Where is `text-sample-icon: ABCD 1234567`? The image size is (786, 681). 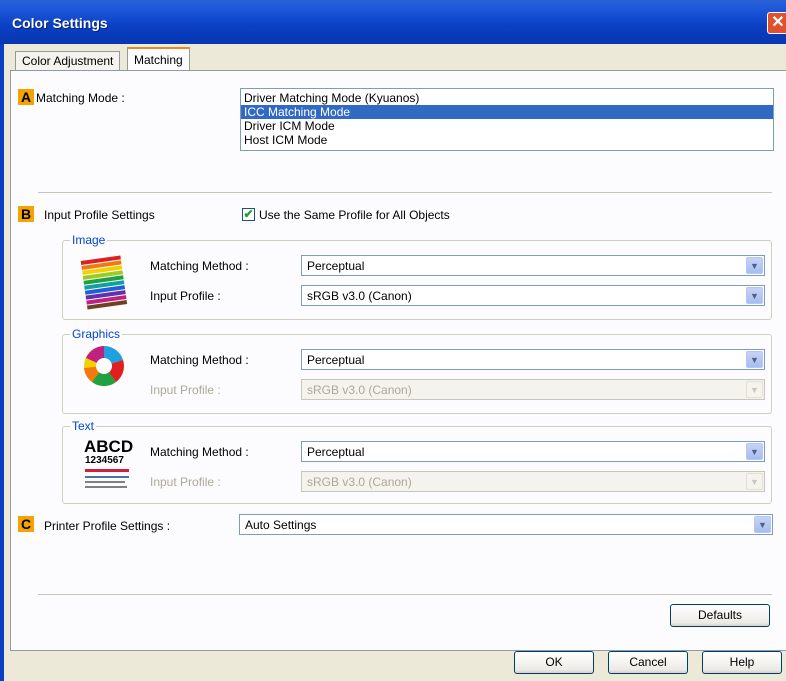 text-sample-icon: ABCD 1234567 is located at coordinates (107, 466).